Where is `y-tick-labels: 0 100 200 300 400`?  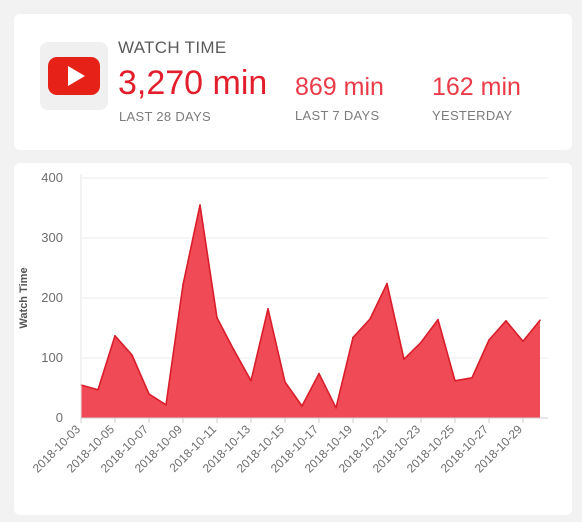 y-tick-labels: 0 100 200 300 400 is located at coordinates (52, 297).